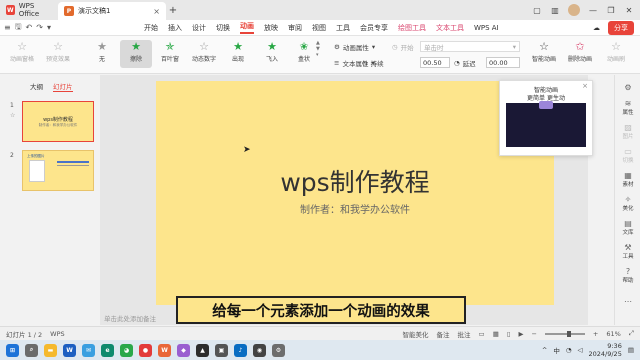  What do you see at coordinates (611, 10) in the screenshot?
I see `maximize-icon: ❐` at bounding box center [611, 10].